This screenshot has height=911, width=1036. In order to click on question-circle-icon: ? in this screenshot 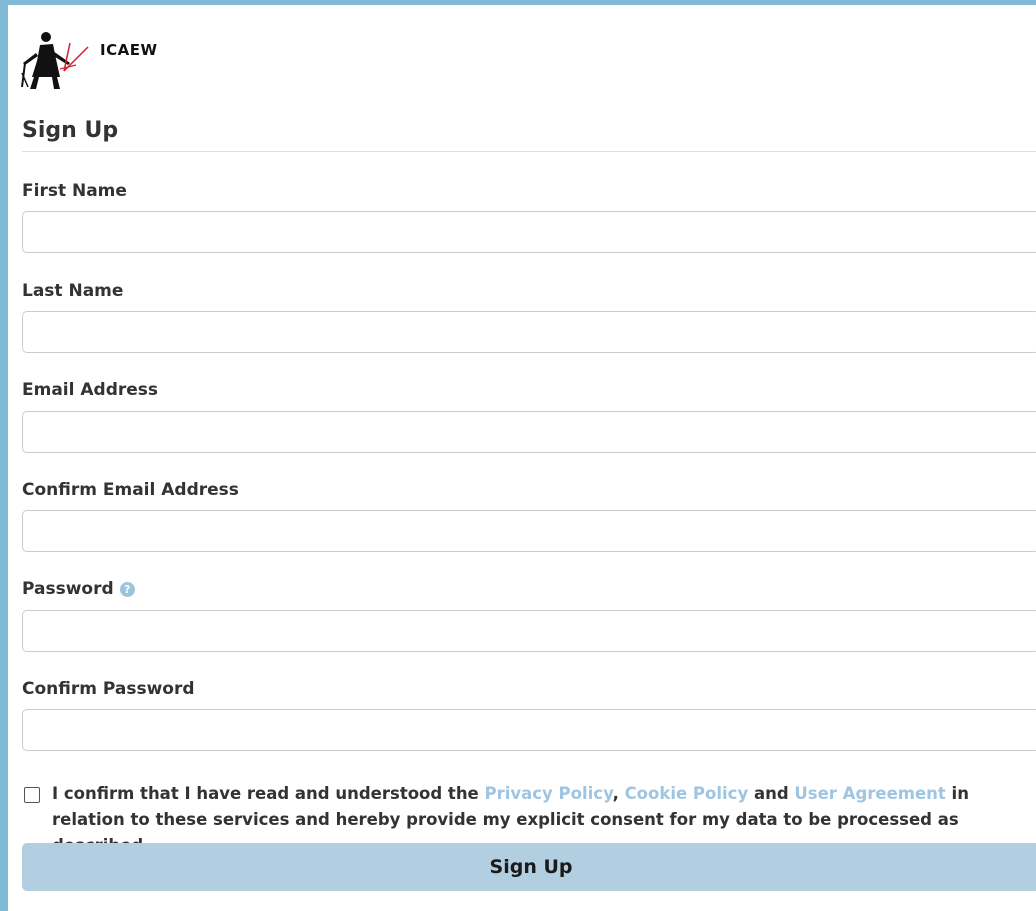, I will do `click(127, 589)`.